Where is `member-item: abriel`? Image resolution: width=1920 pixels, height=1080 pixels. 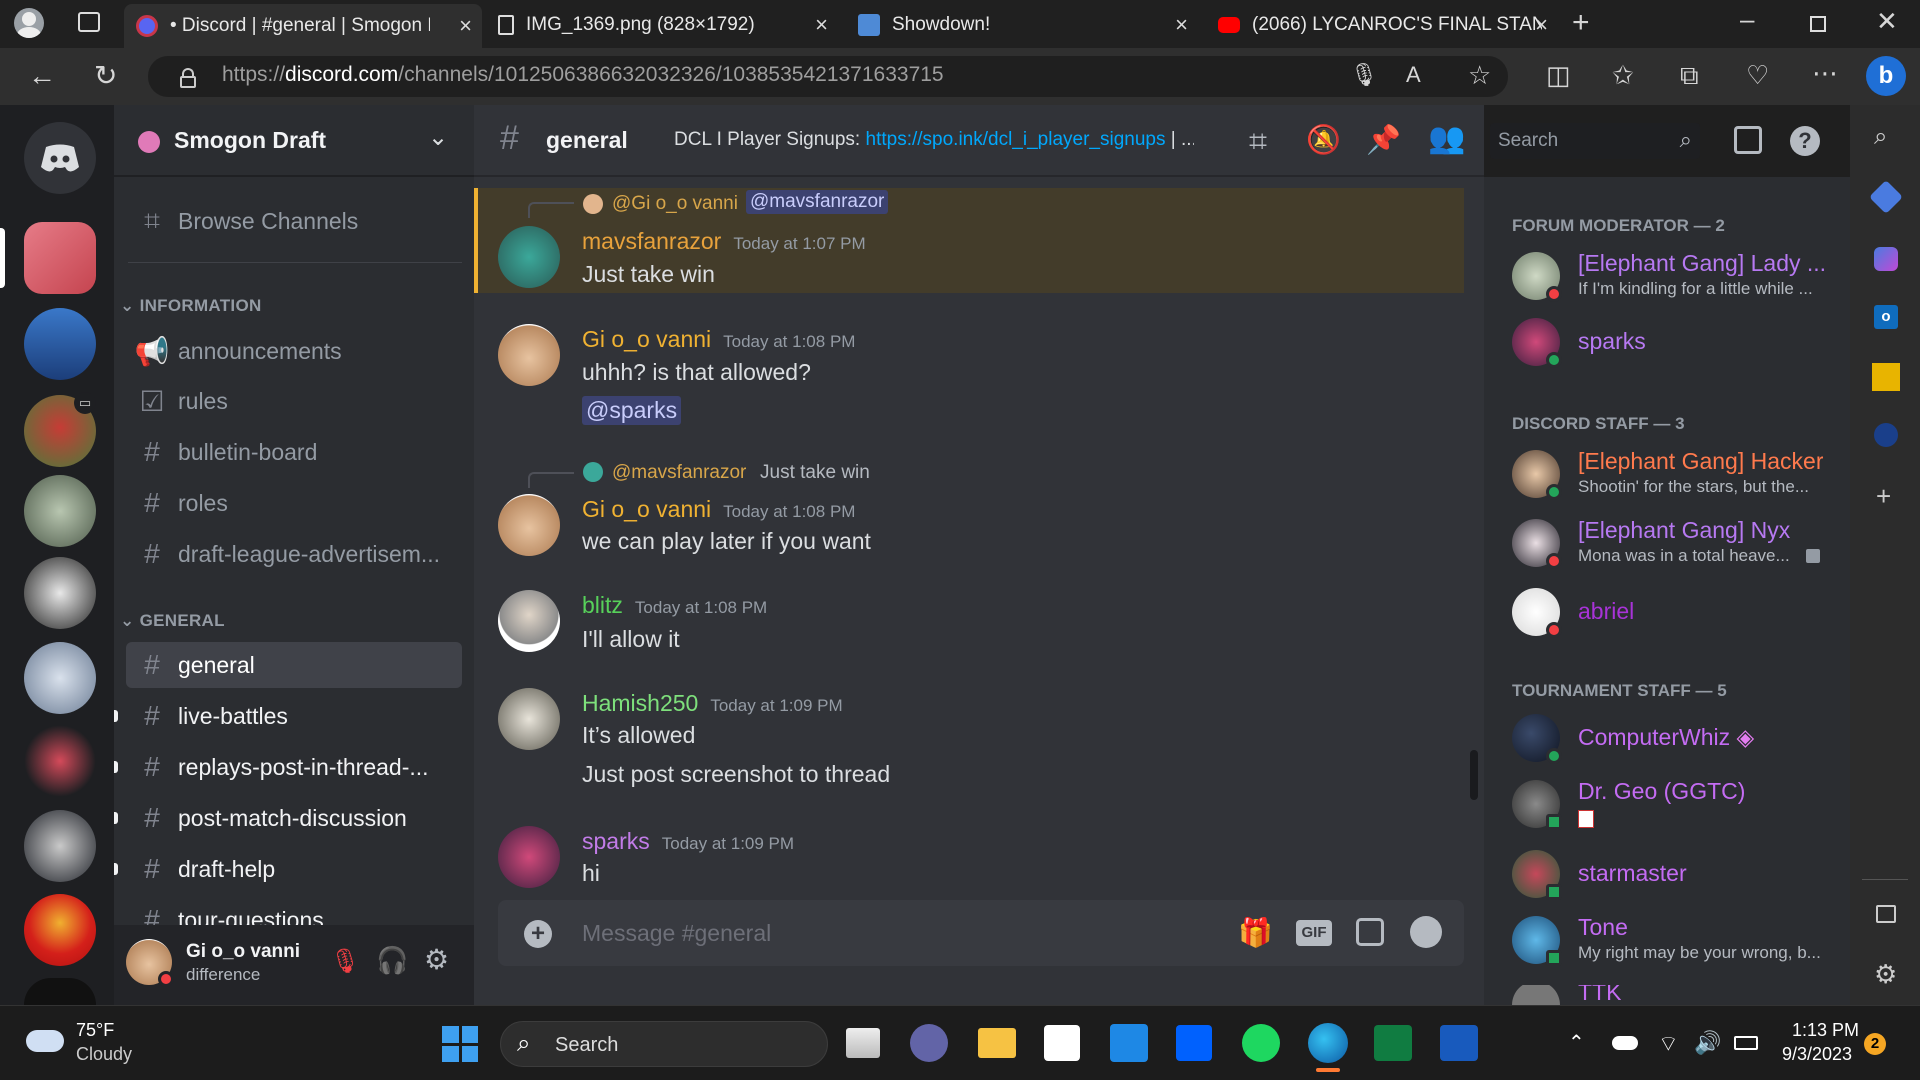
member-item: abriel is located at coordinates (1682, 612).